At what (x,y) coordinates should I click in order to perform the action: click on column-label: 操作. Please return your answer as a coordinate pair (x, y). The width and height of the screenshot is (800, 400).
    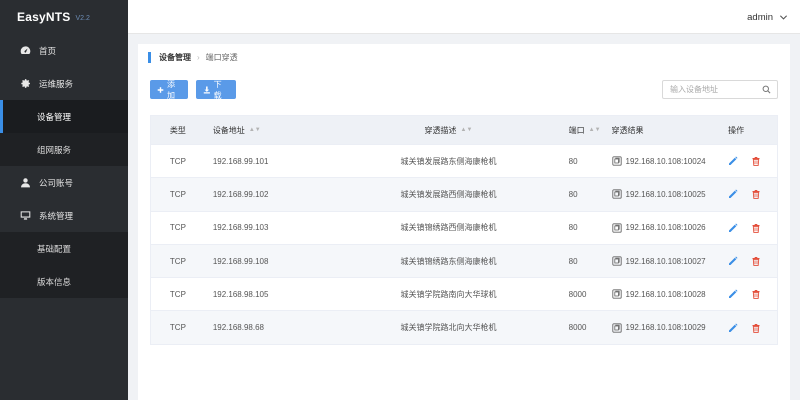
    Looking at the image, I should click on (736, 130).